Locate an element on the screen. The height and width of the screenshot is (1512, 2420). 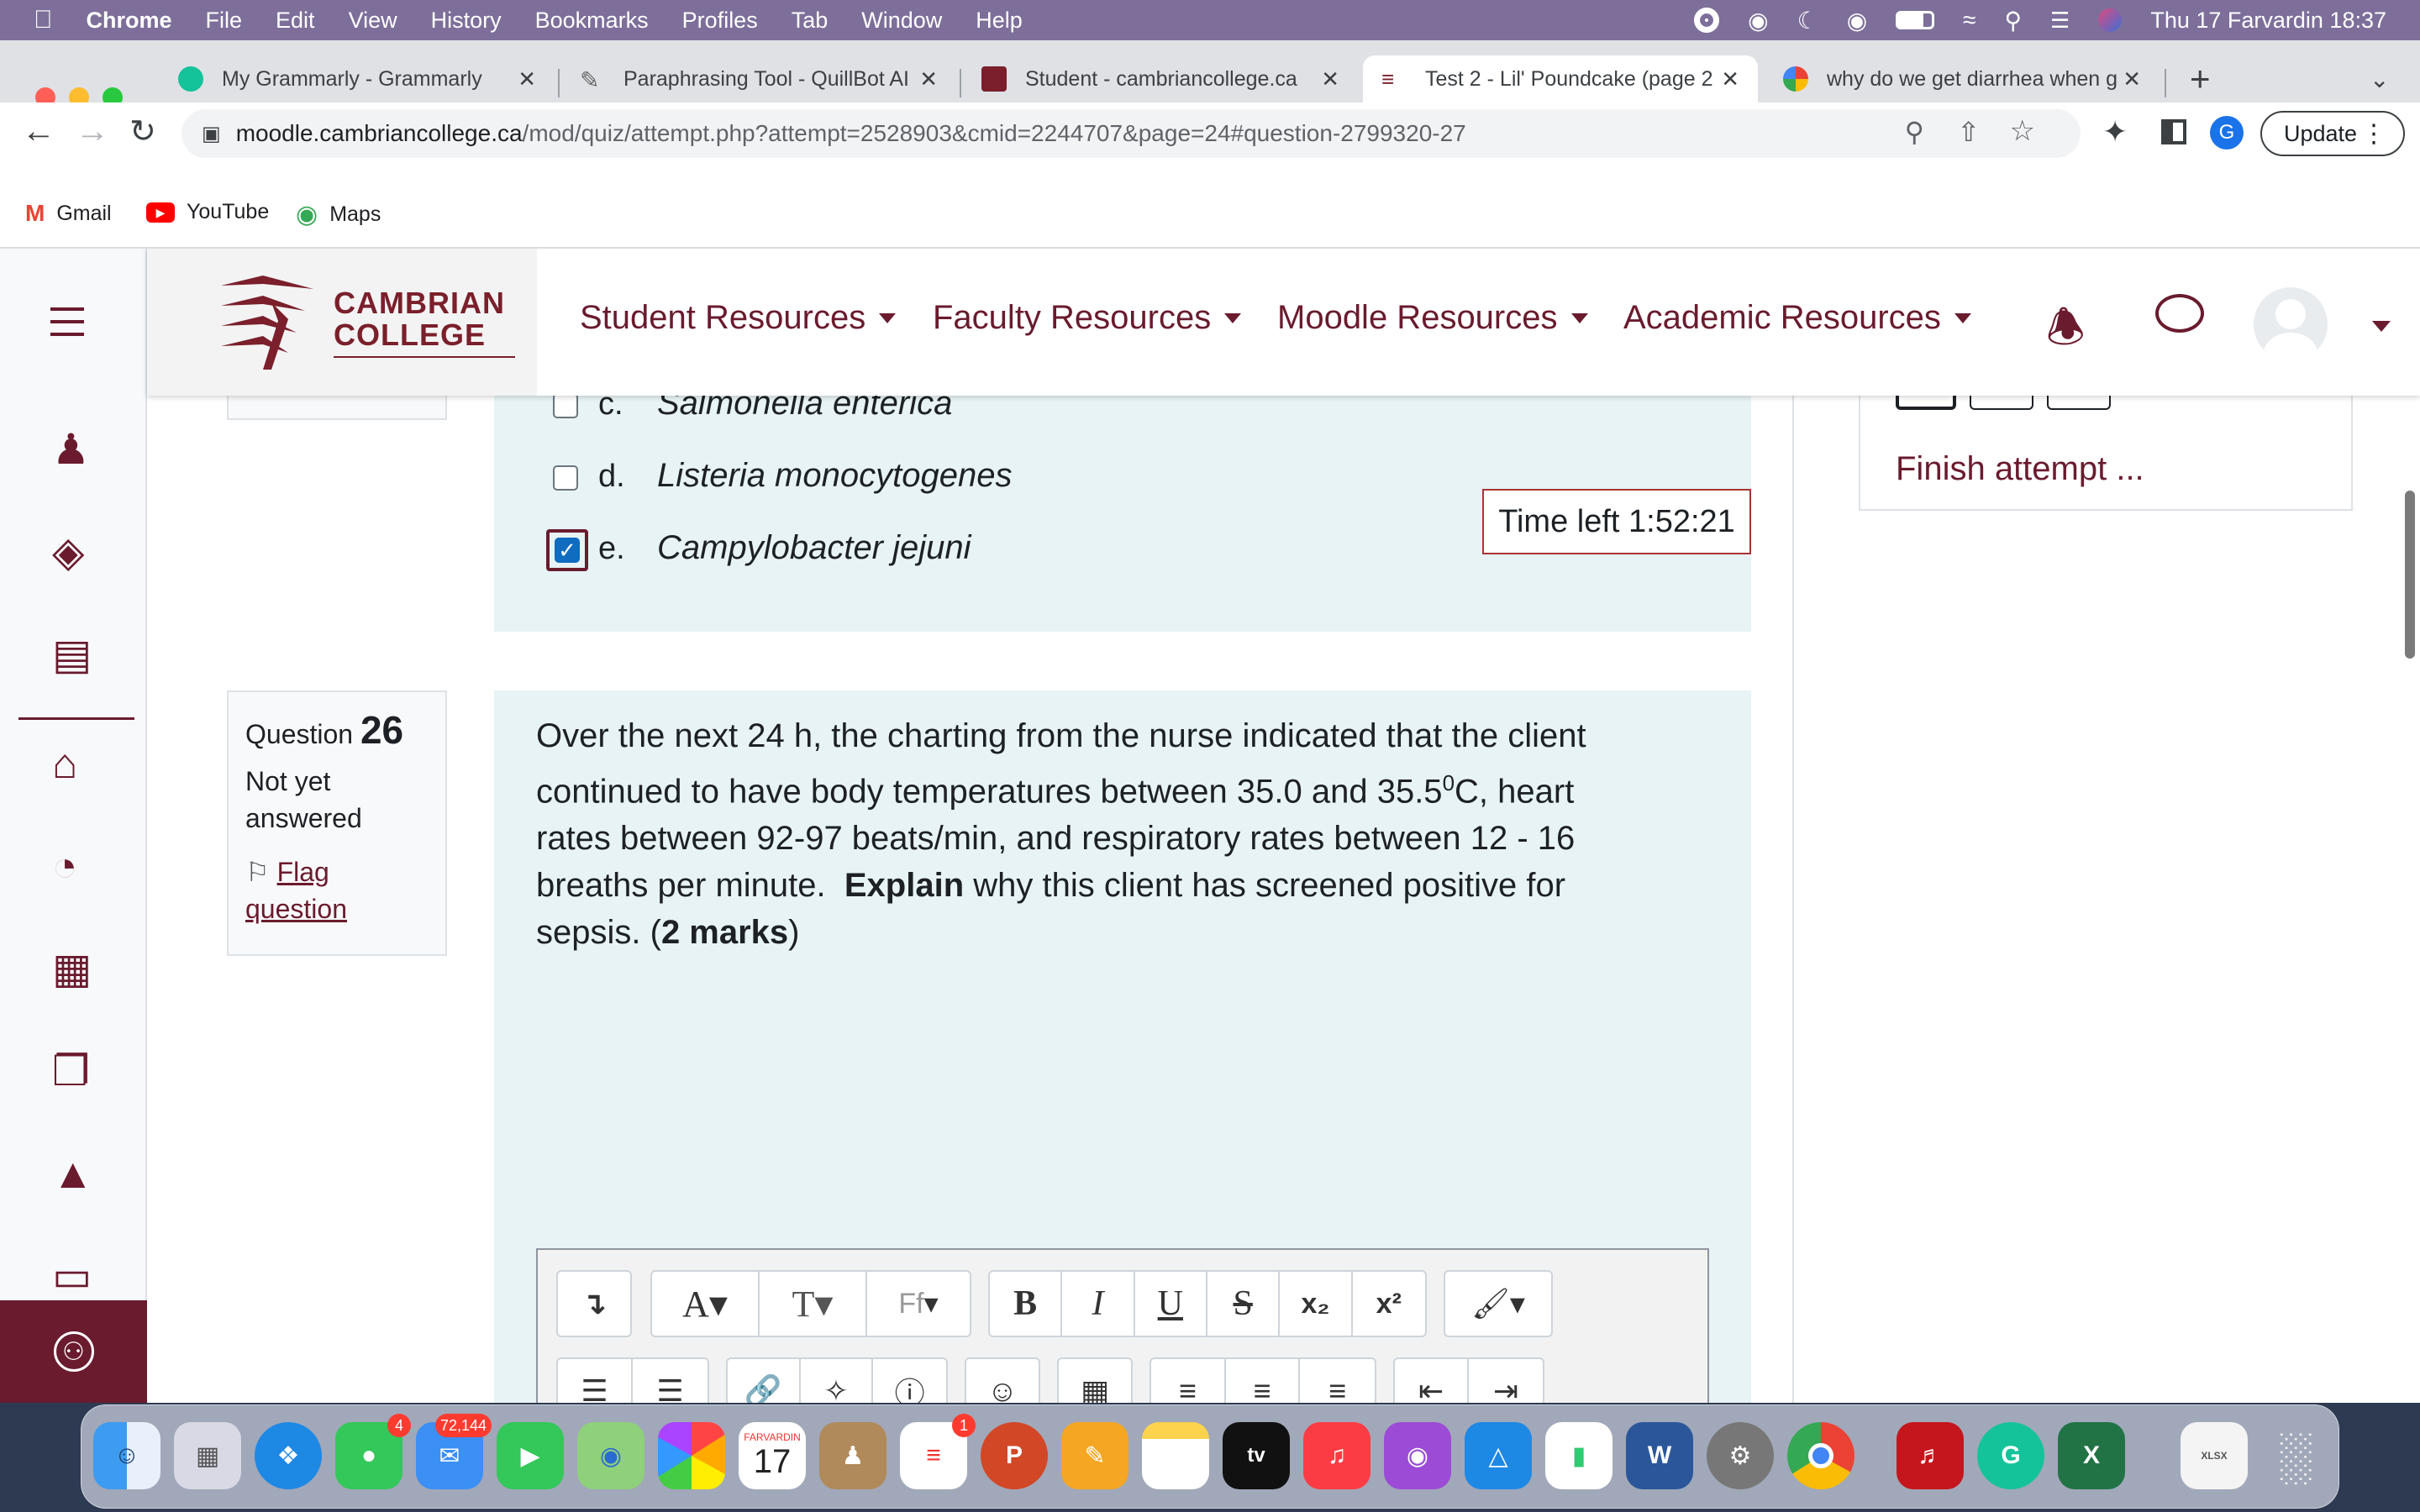
excel-icon: X is located at coordinates (2091, 1455).